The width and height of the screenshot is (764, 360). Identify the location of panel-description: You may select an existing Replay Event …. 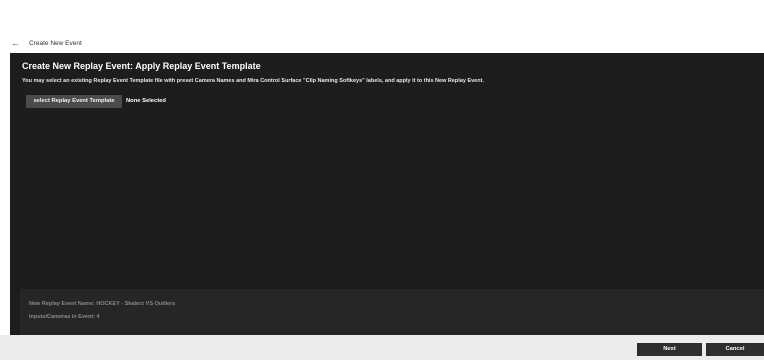
(253, 81).